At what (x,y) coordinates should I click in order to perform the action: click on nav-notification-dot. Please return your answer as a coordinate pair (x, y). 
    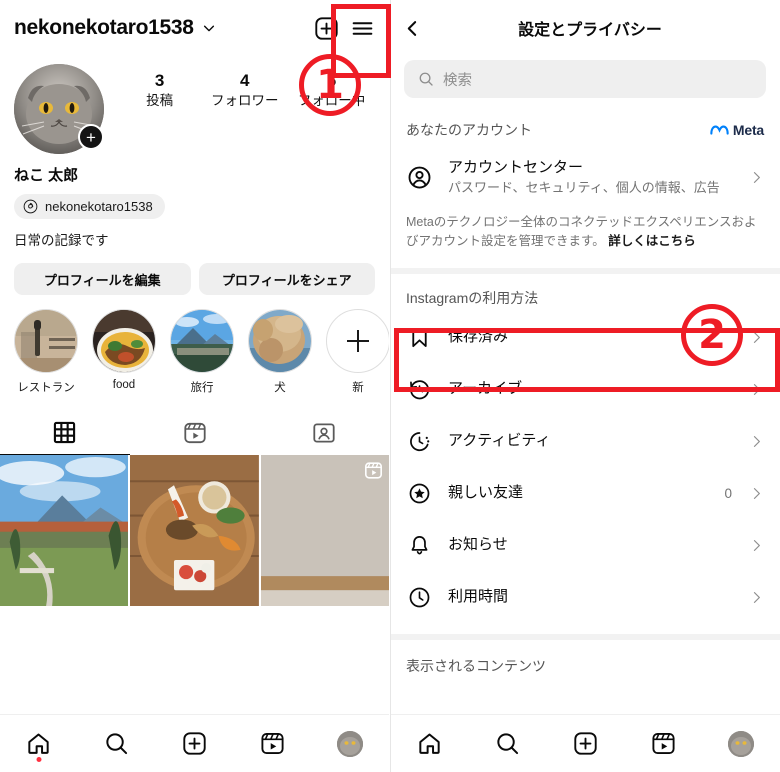
    Looking at the image, I should click on (39, 759).